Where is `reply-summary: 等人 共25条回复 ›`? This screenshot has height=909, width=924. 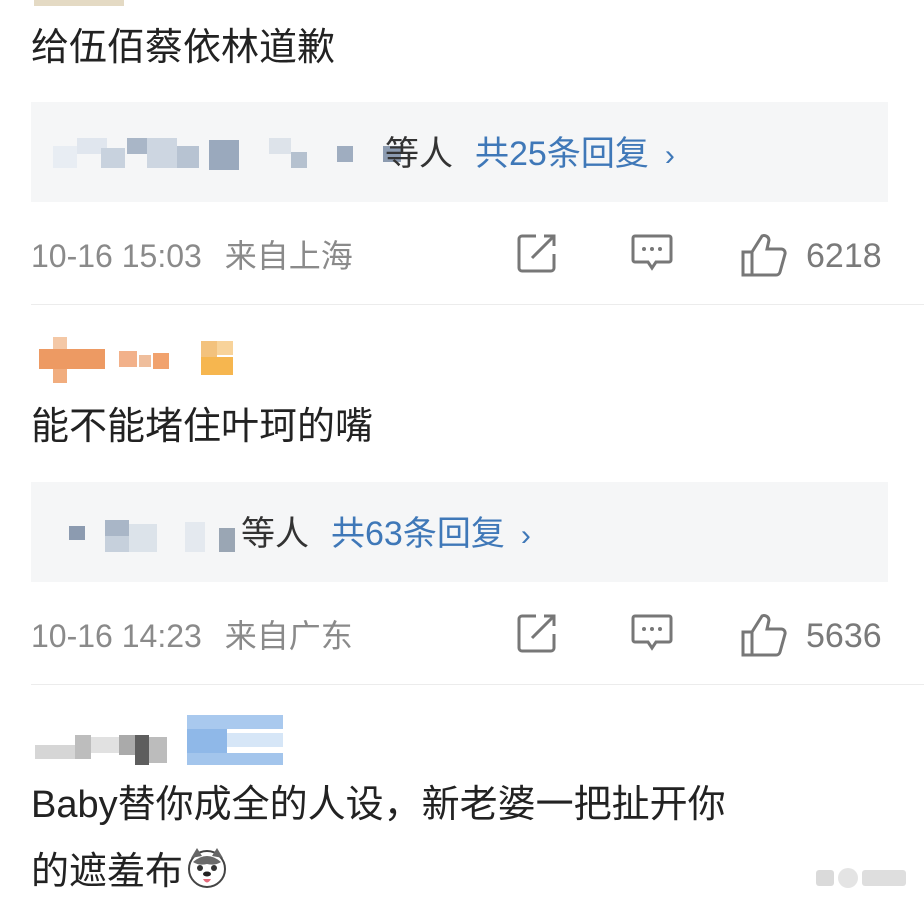 reply-summary: 等人 共25条回复 › is located at coordinates (530, 155).